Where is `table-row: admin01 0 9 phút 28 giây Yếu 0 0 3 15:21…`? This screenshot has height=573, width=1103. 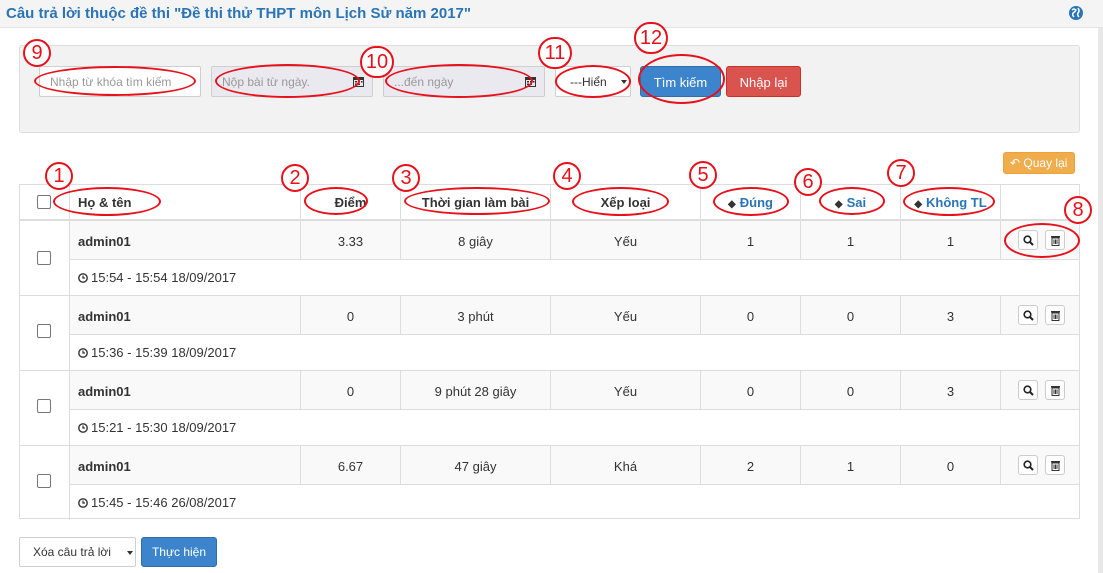
table-row: admin01 0 9 phút 28 giây Yếu 0 0 3 15:21… is located at coordinates (549, 408).